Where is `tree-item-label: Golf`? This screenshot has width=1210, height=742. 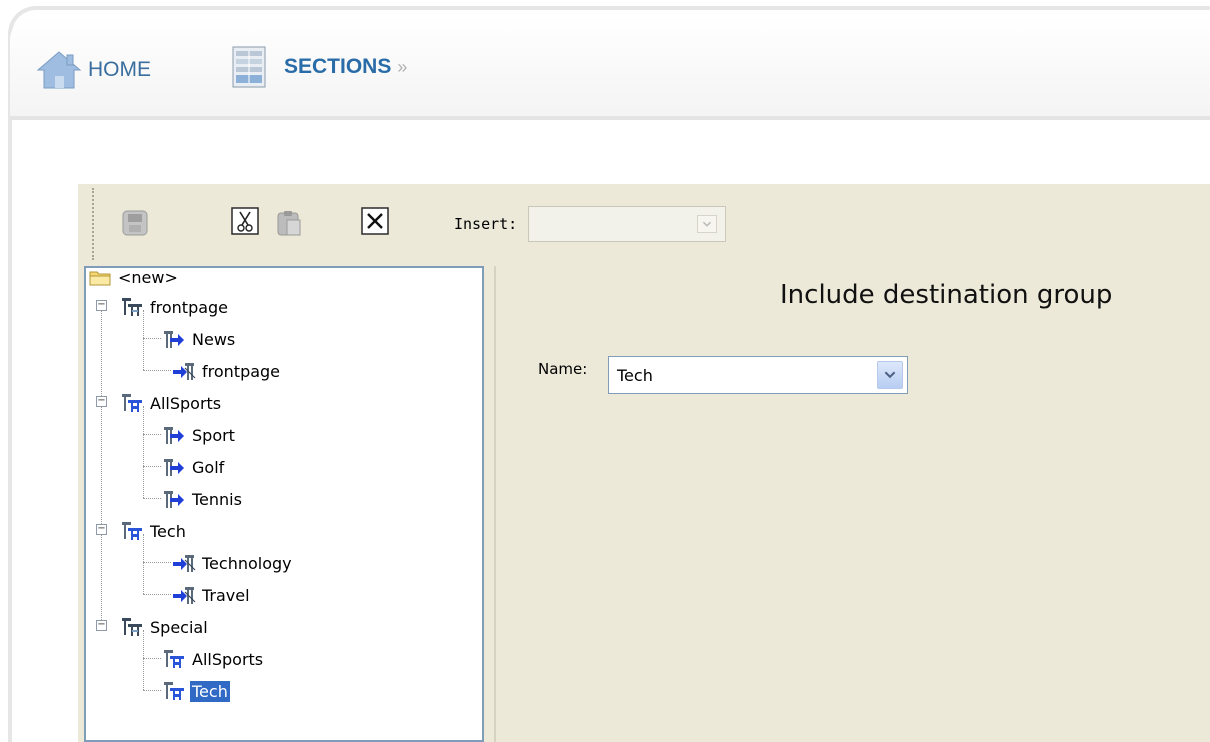
tree-item-label: Golf is located at coordinates (208, 467).